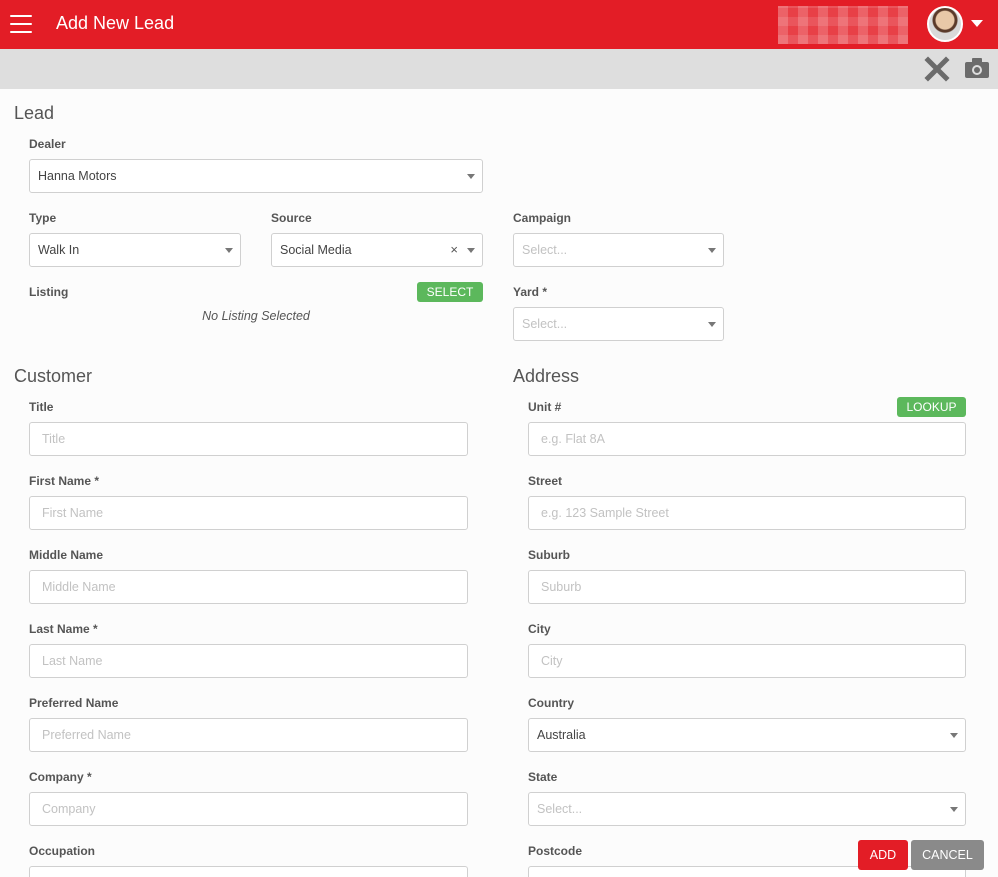 The image size is (998, 877). I want to click on no-listing-text: No Listing Selected, so click(256, 316).